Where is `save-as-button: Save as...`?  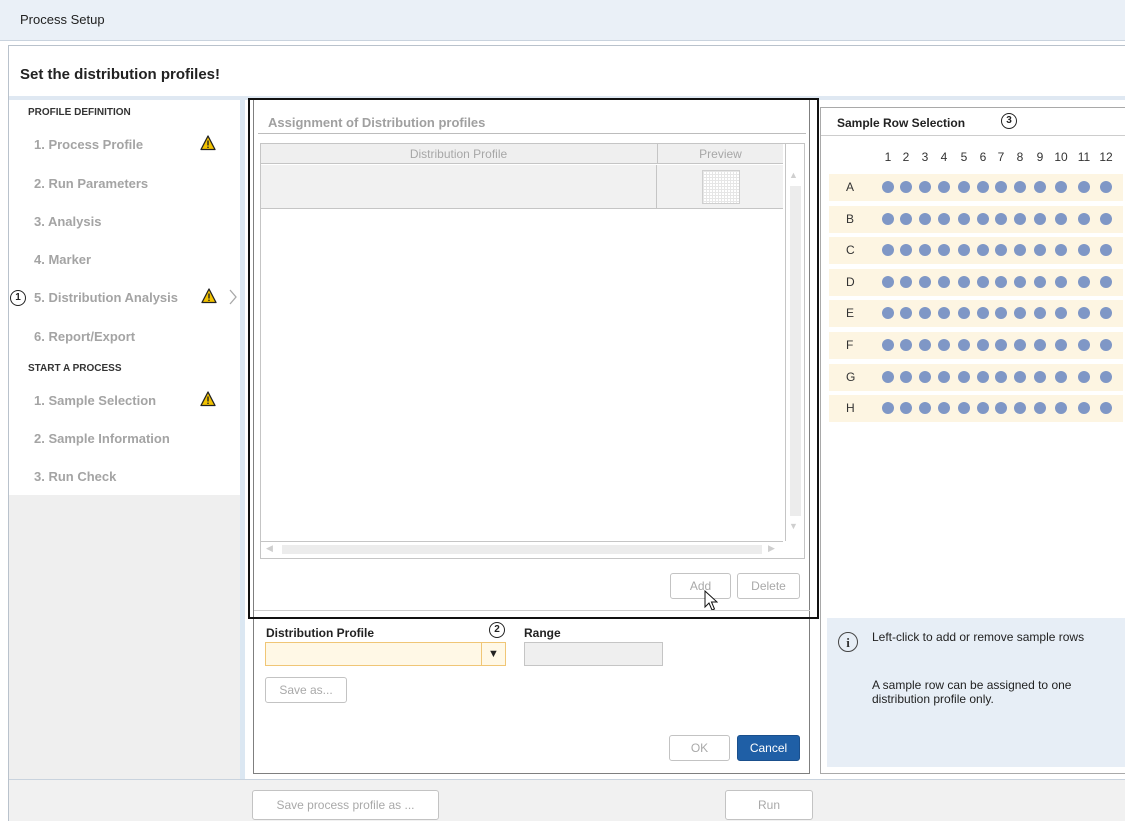
save-as-button: Save as... is located at coordinates (306, 690).